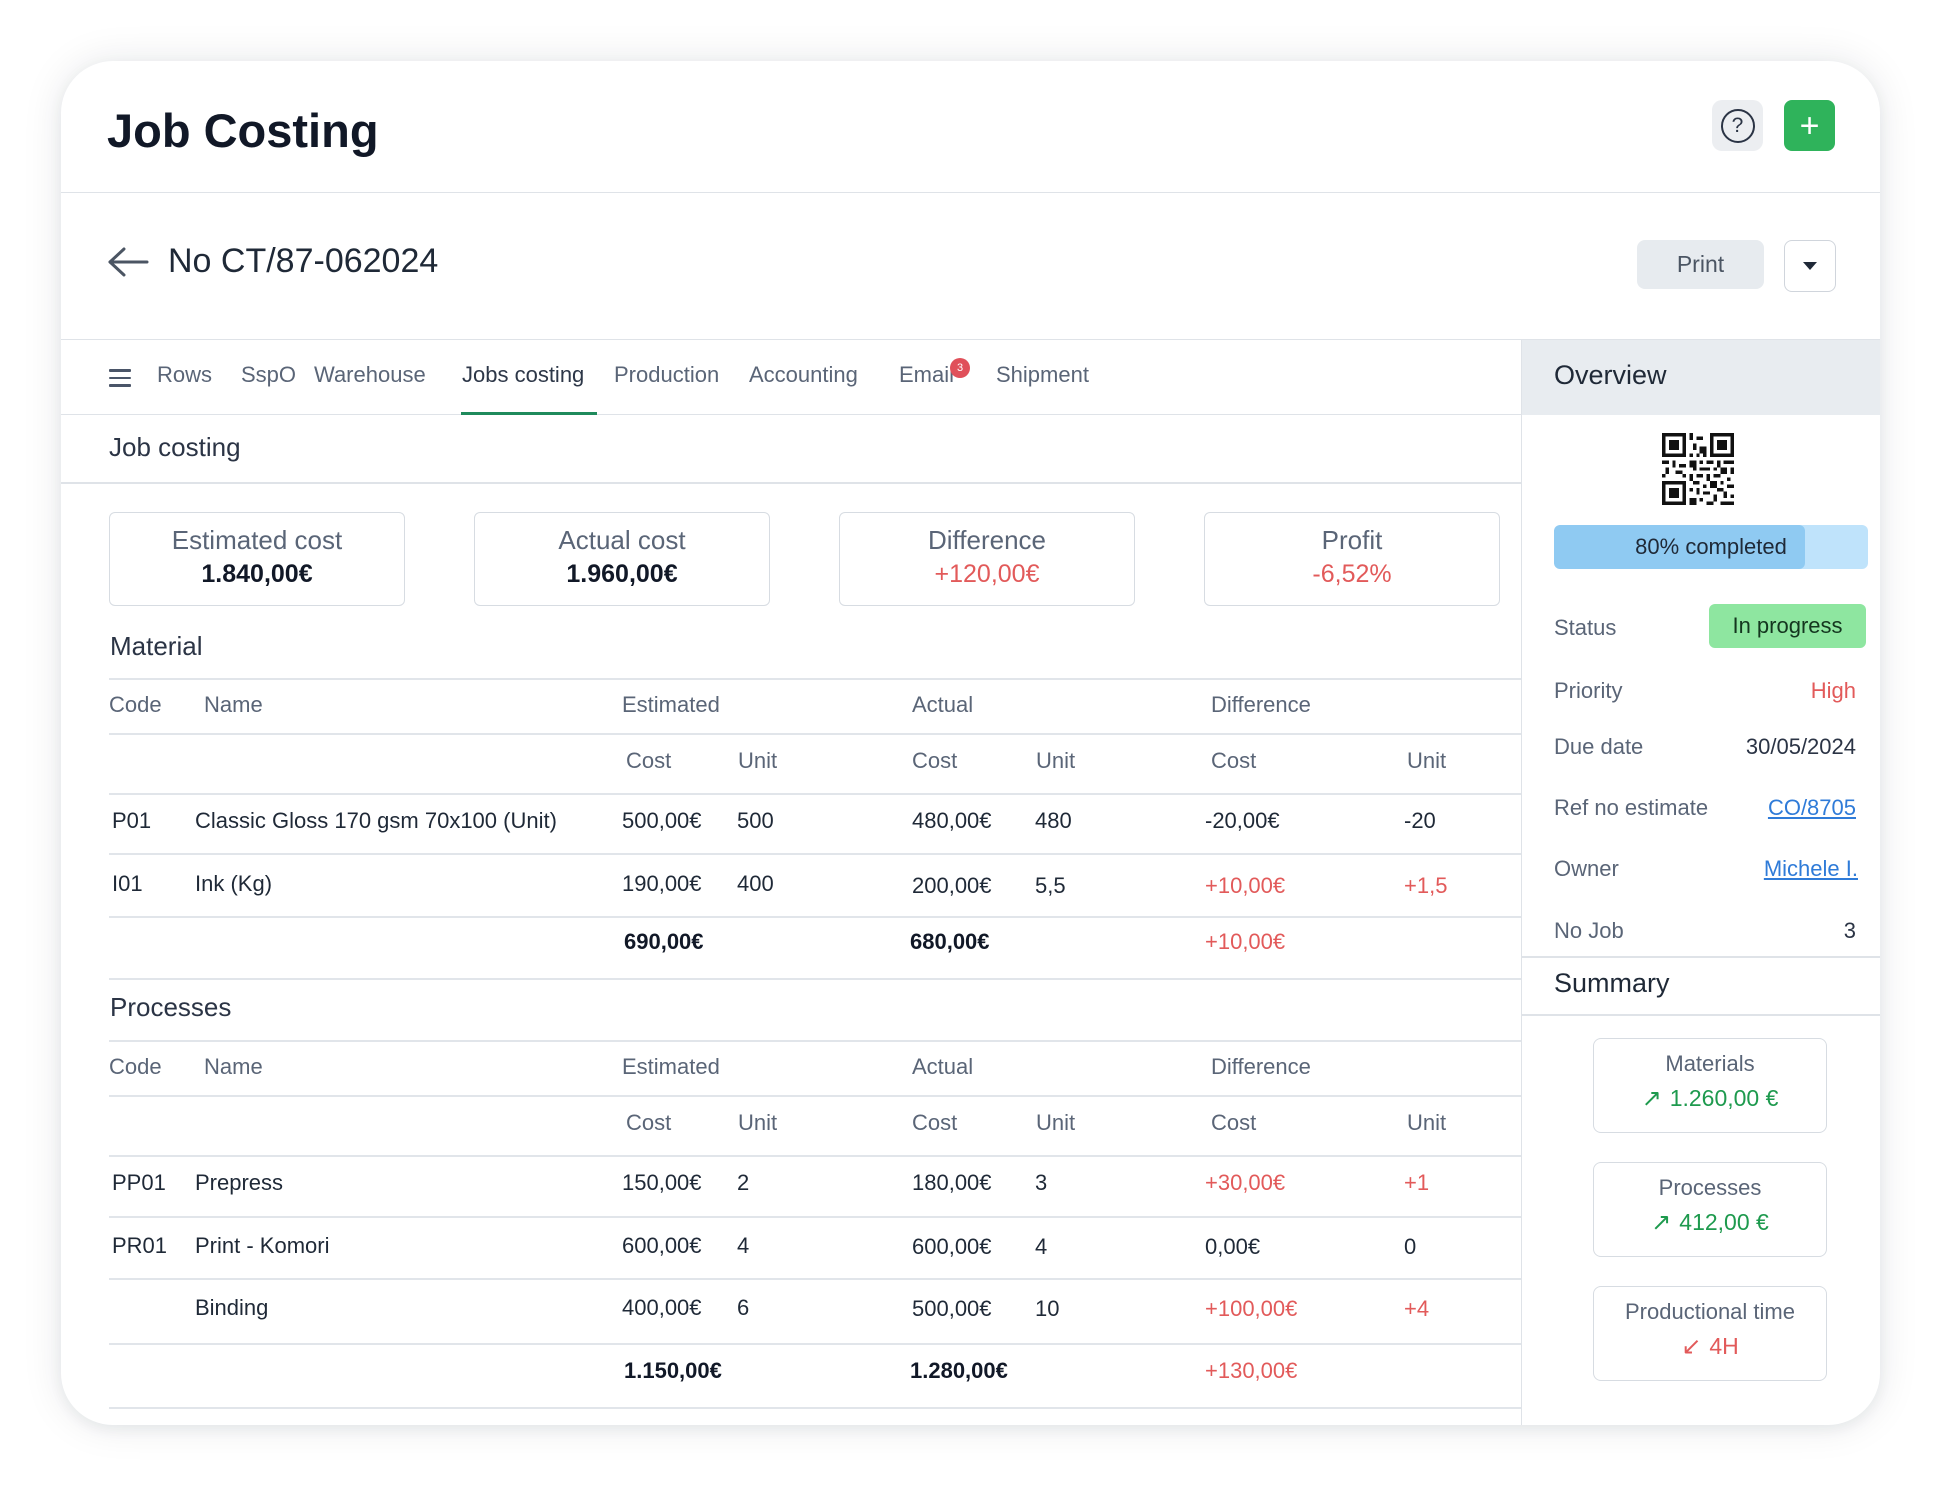 The height and width of the screenshot is (1486, 1941). What do you see at coordinates (1053, 820) in the screenshot?
I see `cell-act-unit: 480` at bounding box center [1053, 820].